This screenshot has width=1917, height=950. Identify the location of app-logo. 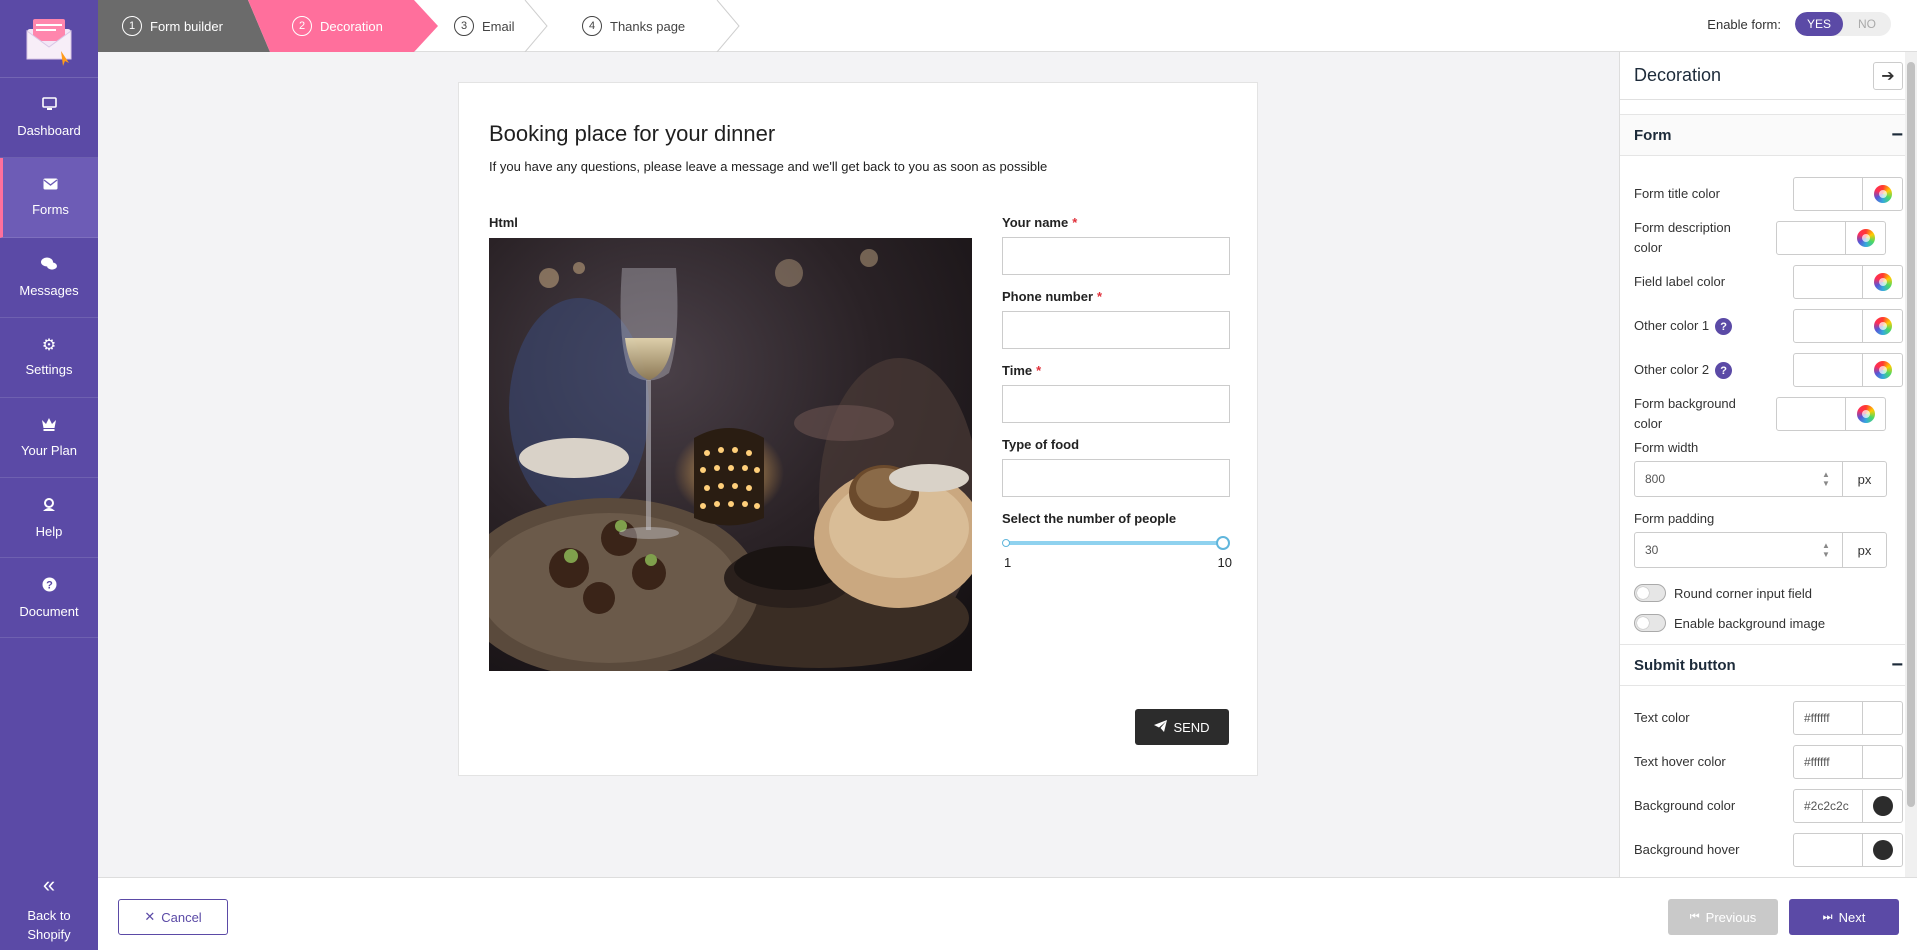
(49, 39).